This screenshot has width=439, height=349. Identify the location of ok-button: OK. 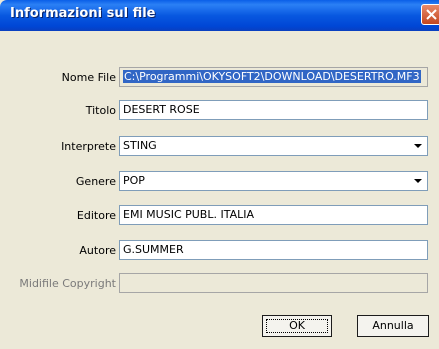
(297, 326).